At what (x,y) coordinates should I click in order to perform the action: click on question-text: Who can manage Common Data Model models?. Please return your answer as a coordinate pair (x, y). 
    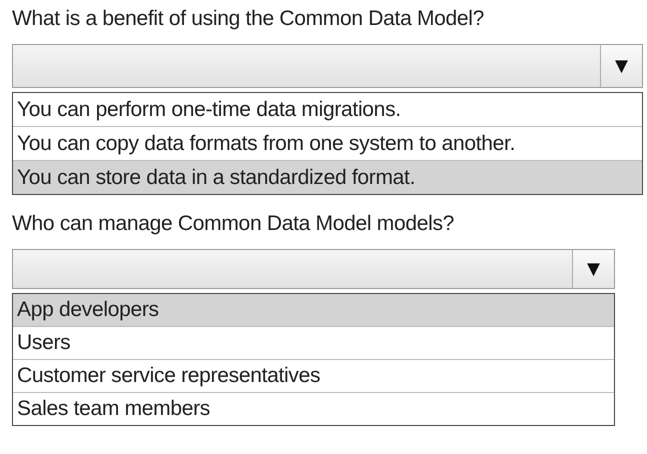
    Looking at the image, I should click on (234, 224).